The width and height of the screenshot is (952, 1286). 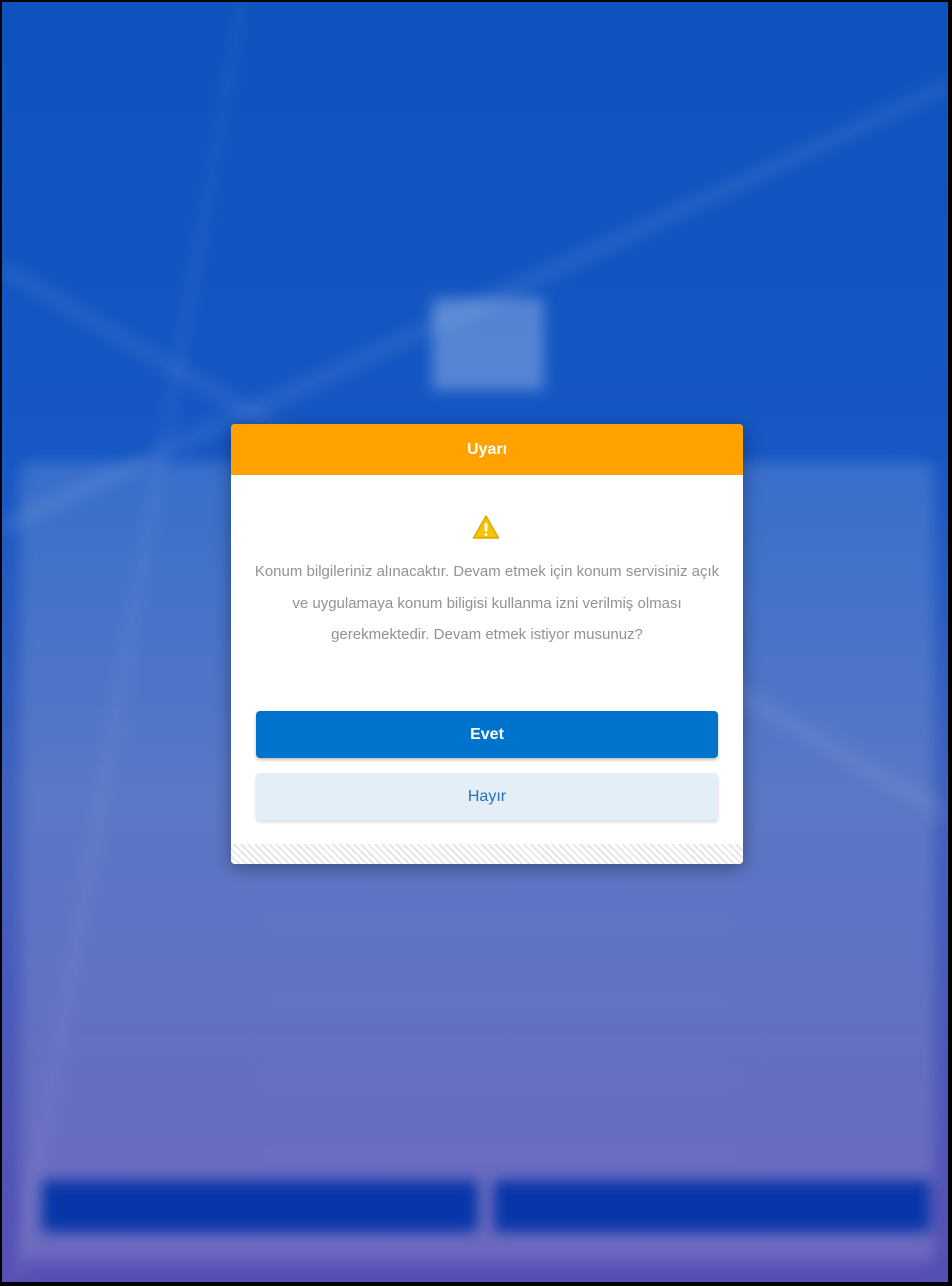 I want to click on dialog-title: Uyarı, so click(x=487, y=449).